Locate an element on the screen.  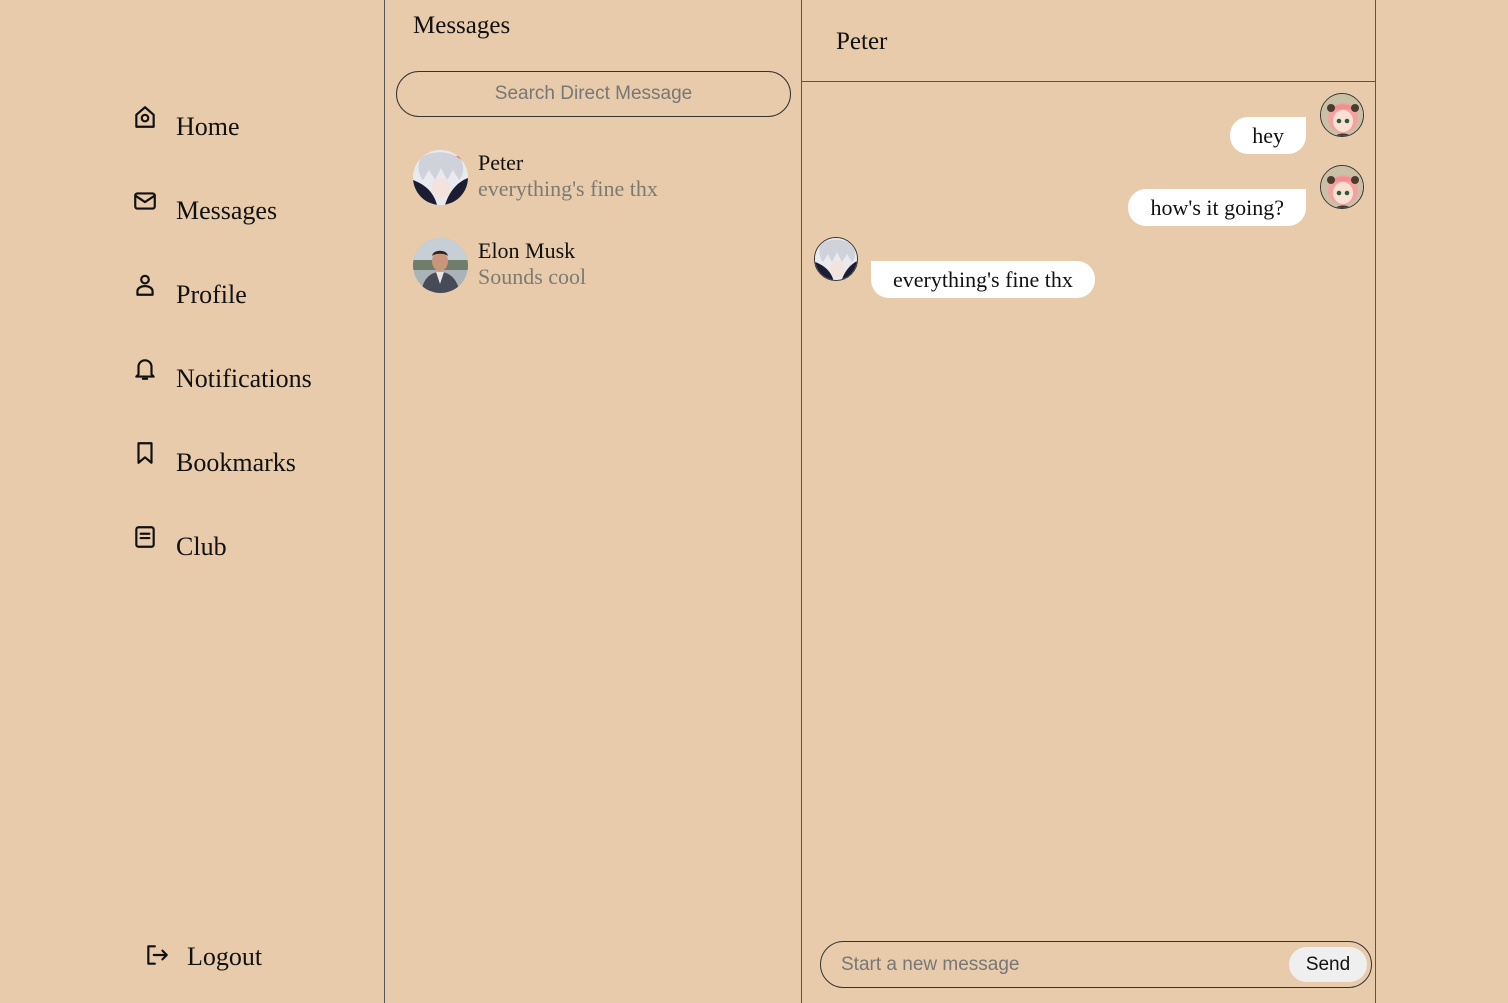
bookmark-icon is located at coordinates (145, 453).